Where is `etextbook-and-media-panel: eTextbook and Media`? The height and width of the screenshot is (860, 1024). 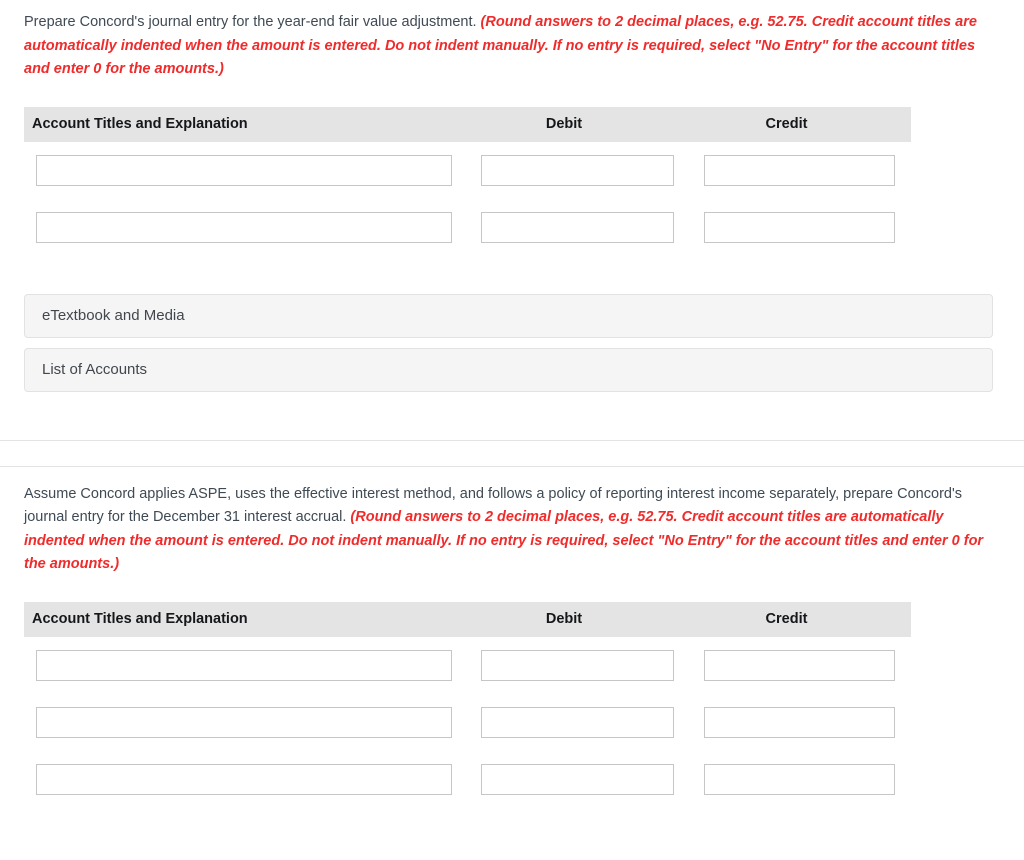 etextbook-and-media-panel: eTextbook and Media is located at coordinates (508, 315).